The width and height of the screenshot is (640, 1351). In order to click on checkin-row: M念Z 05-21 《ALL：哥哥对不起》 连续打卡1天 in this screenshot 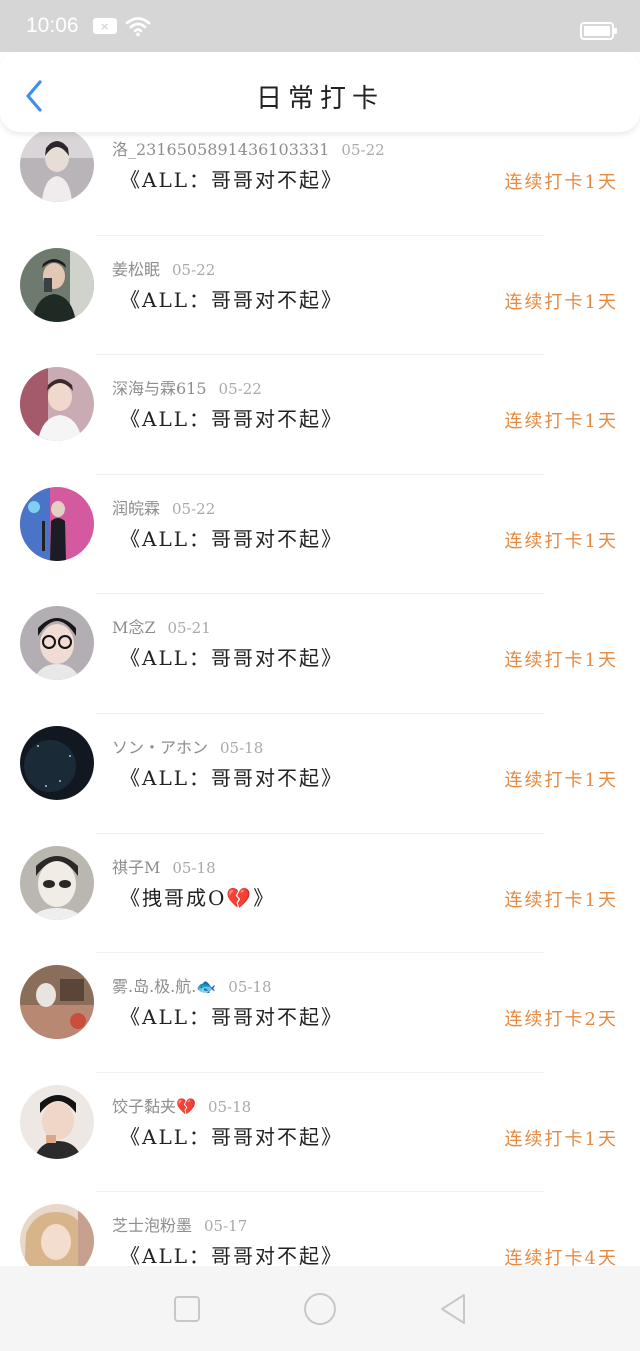, I will do `click(320, 654)`.